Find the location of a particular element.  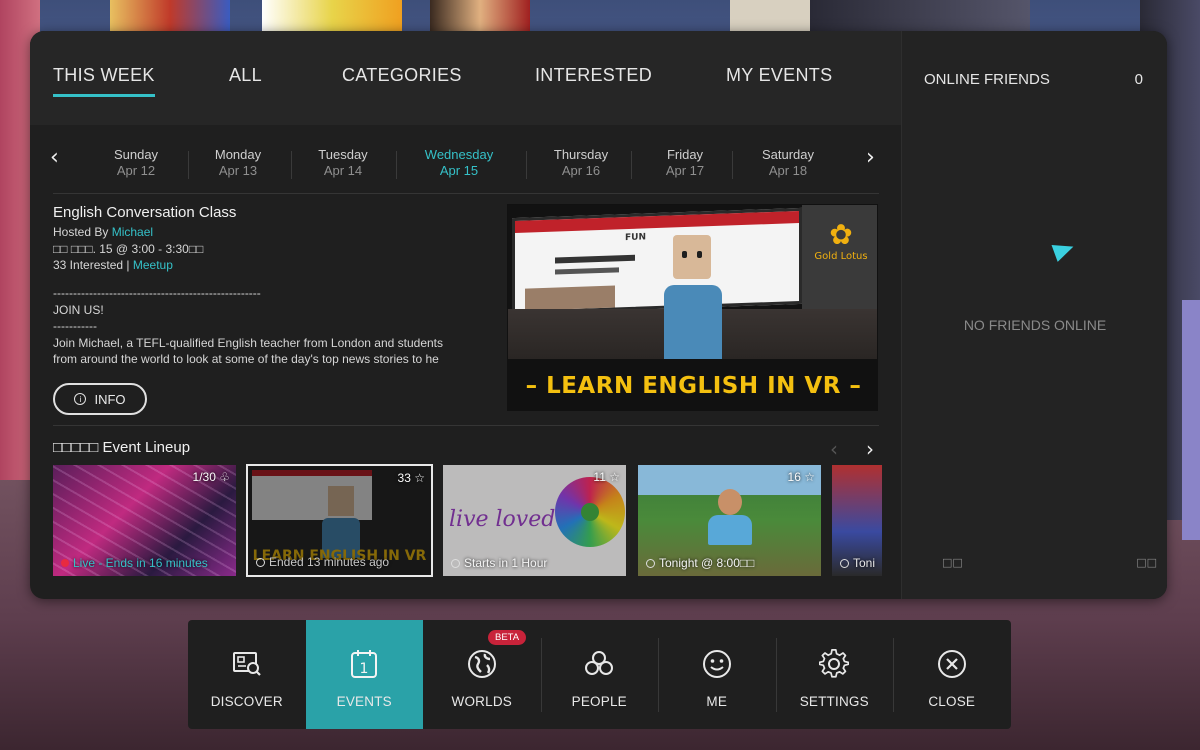

background-building-right-accent is located at coordinates (1191, 420).